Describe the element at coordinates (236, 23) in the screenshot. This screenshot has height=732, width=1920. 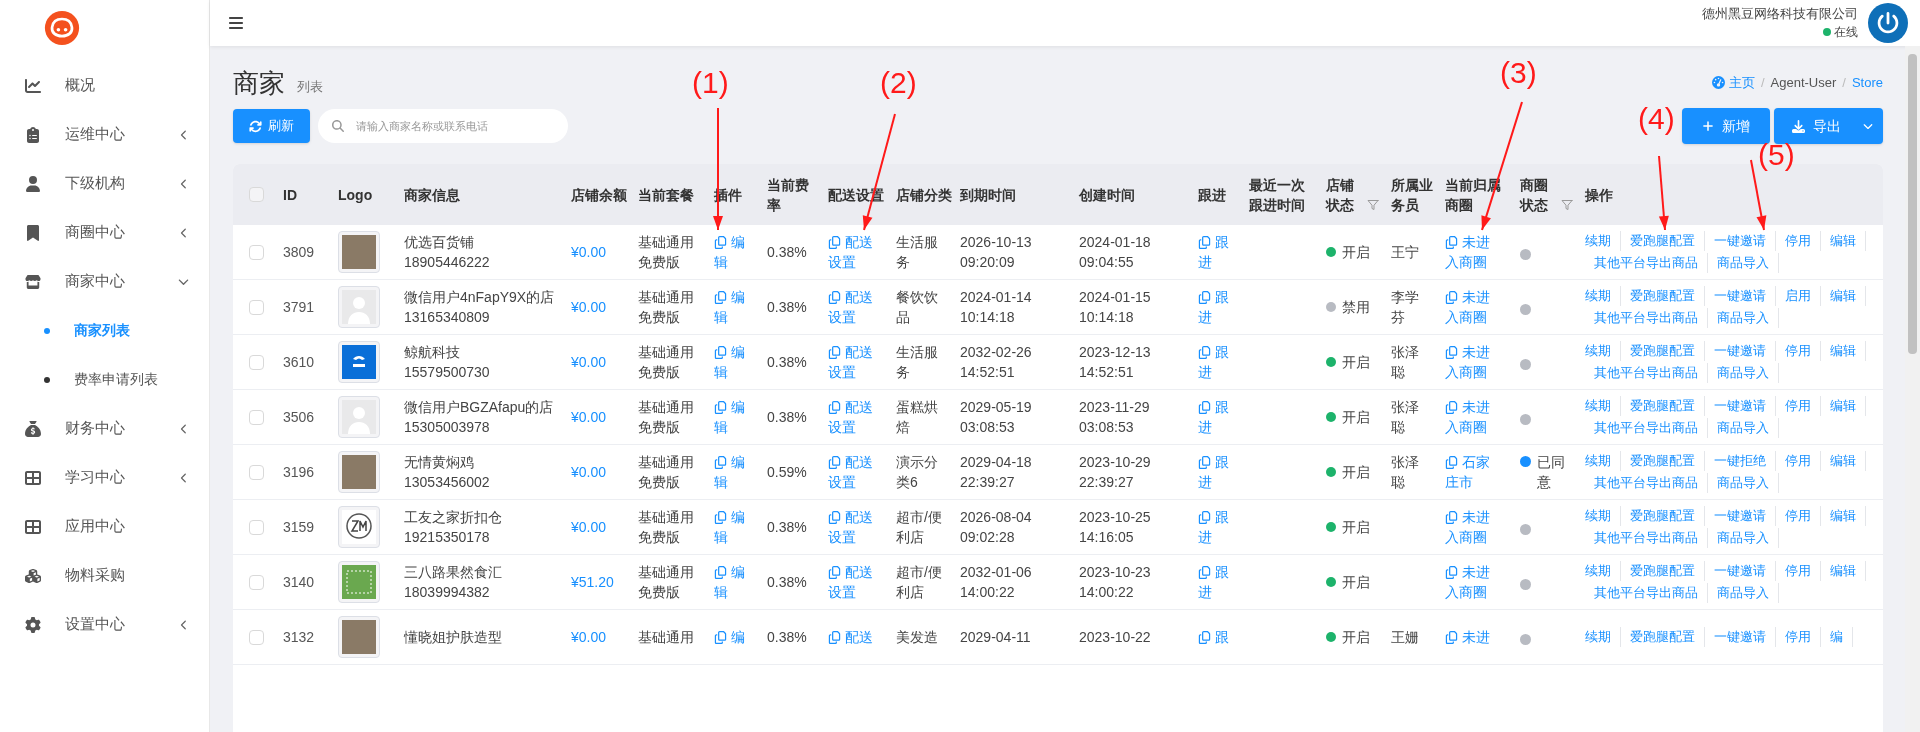
I see `menu-icon` at that location.